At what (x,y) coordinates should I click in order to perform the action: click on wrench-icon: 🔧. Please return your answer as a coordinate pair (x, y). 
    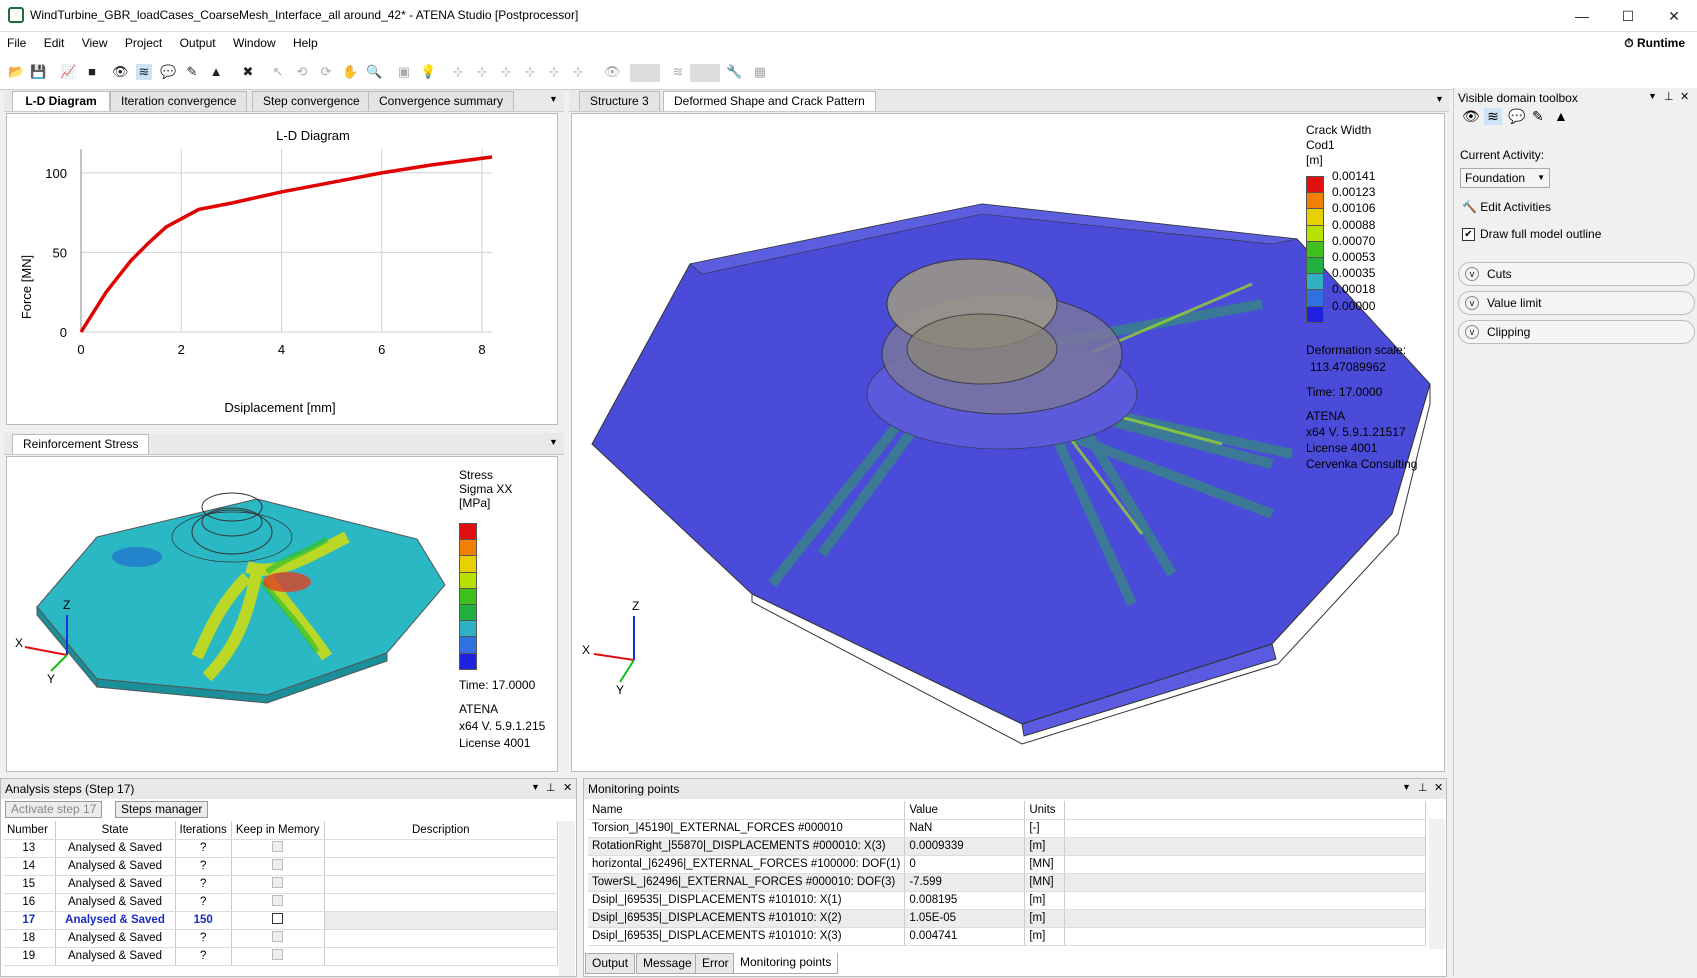
    Looking at the image, I should click on (734, 72).